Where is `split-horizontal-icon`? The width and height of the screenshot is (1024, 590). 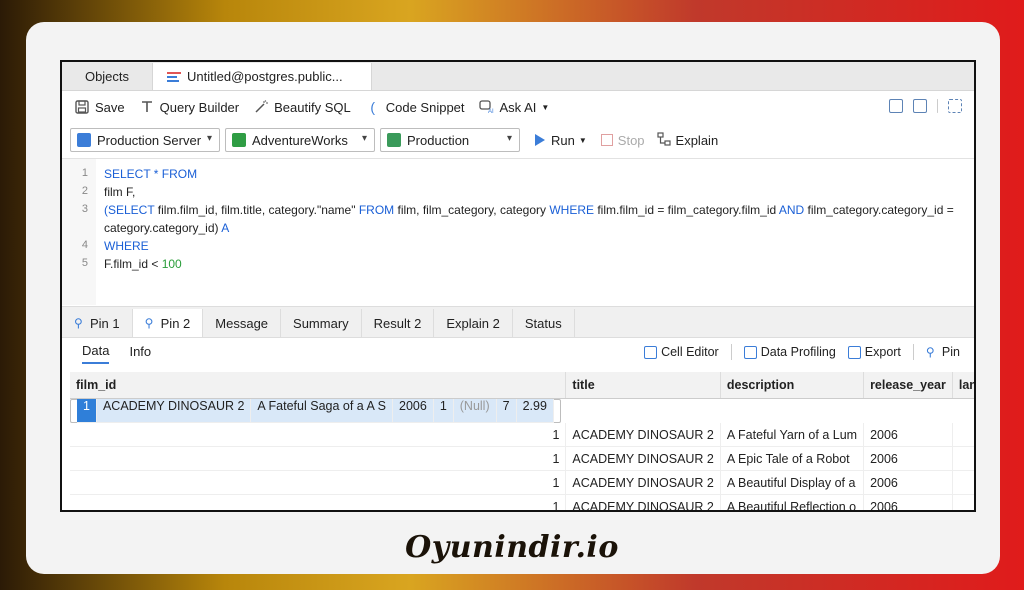 split-horizontal-icon is located at coordinates (896, 106).